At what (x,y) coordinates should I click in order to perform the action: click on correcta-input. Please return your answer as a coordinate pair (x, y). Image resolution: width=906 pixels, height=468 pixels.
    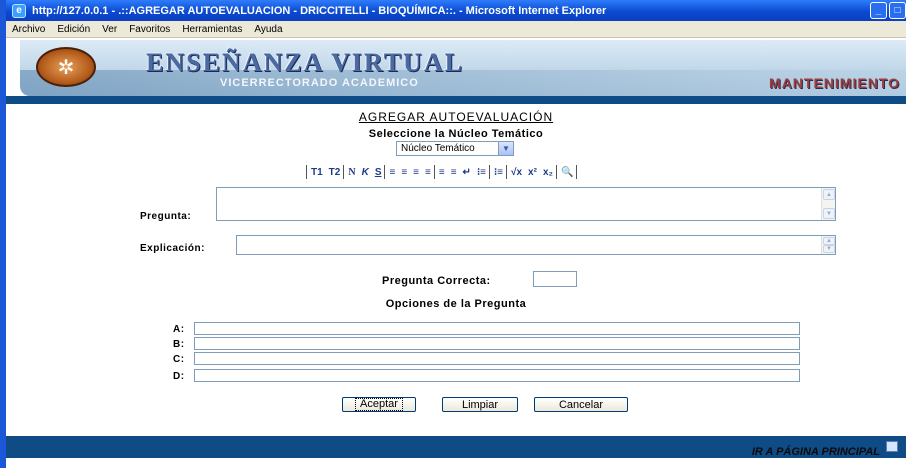
    Looking at the image, I should click on (555, 279).